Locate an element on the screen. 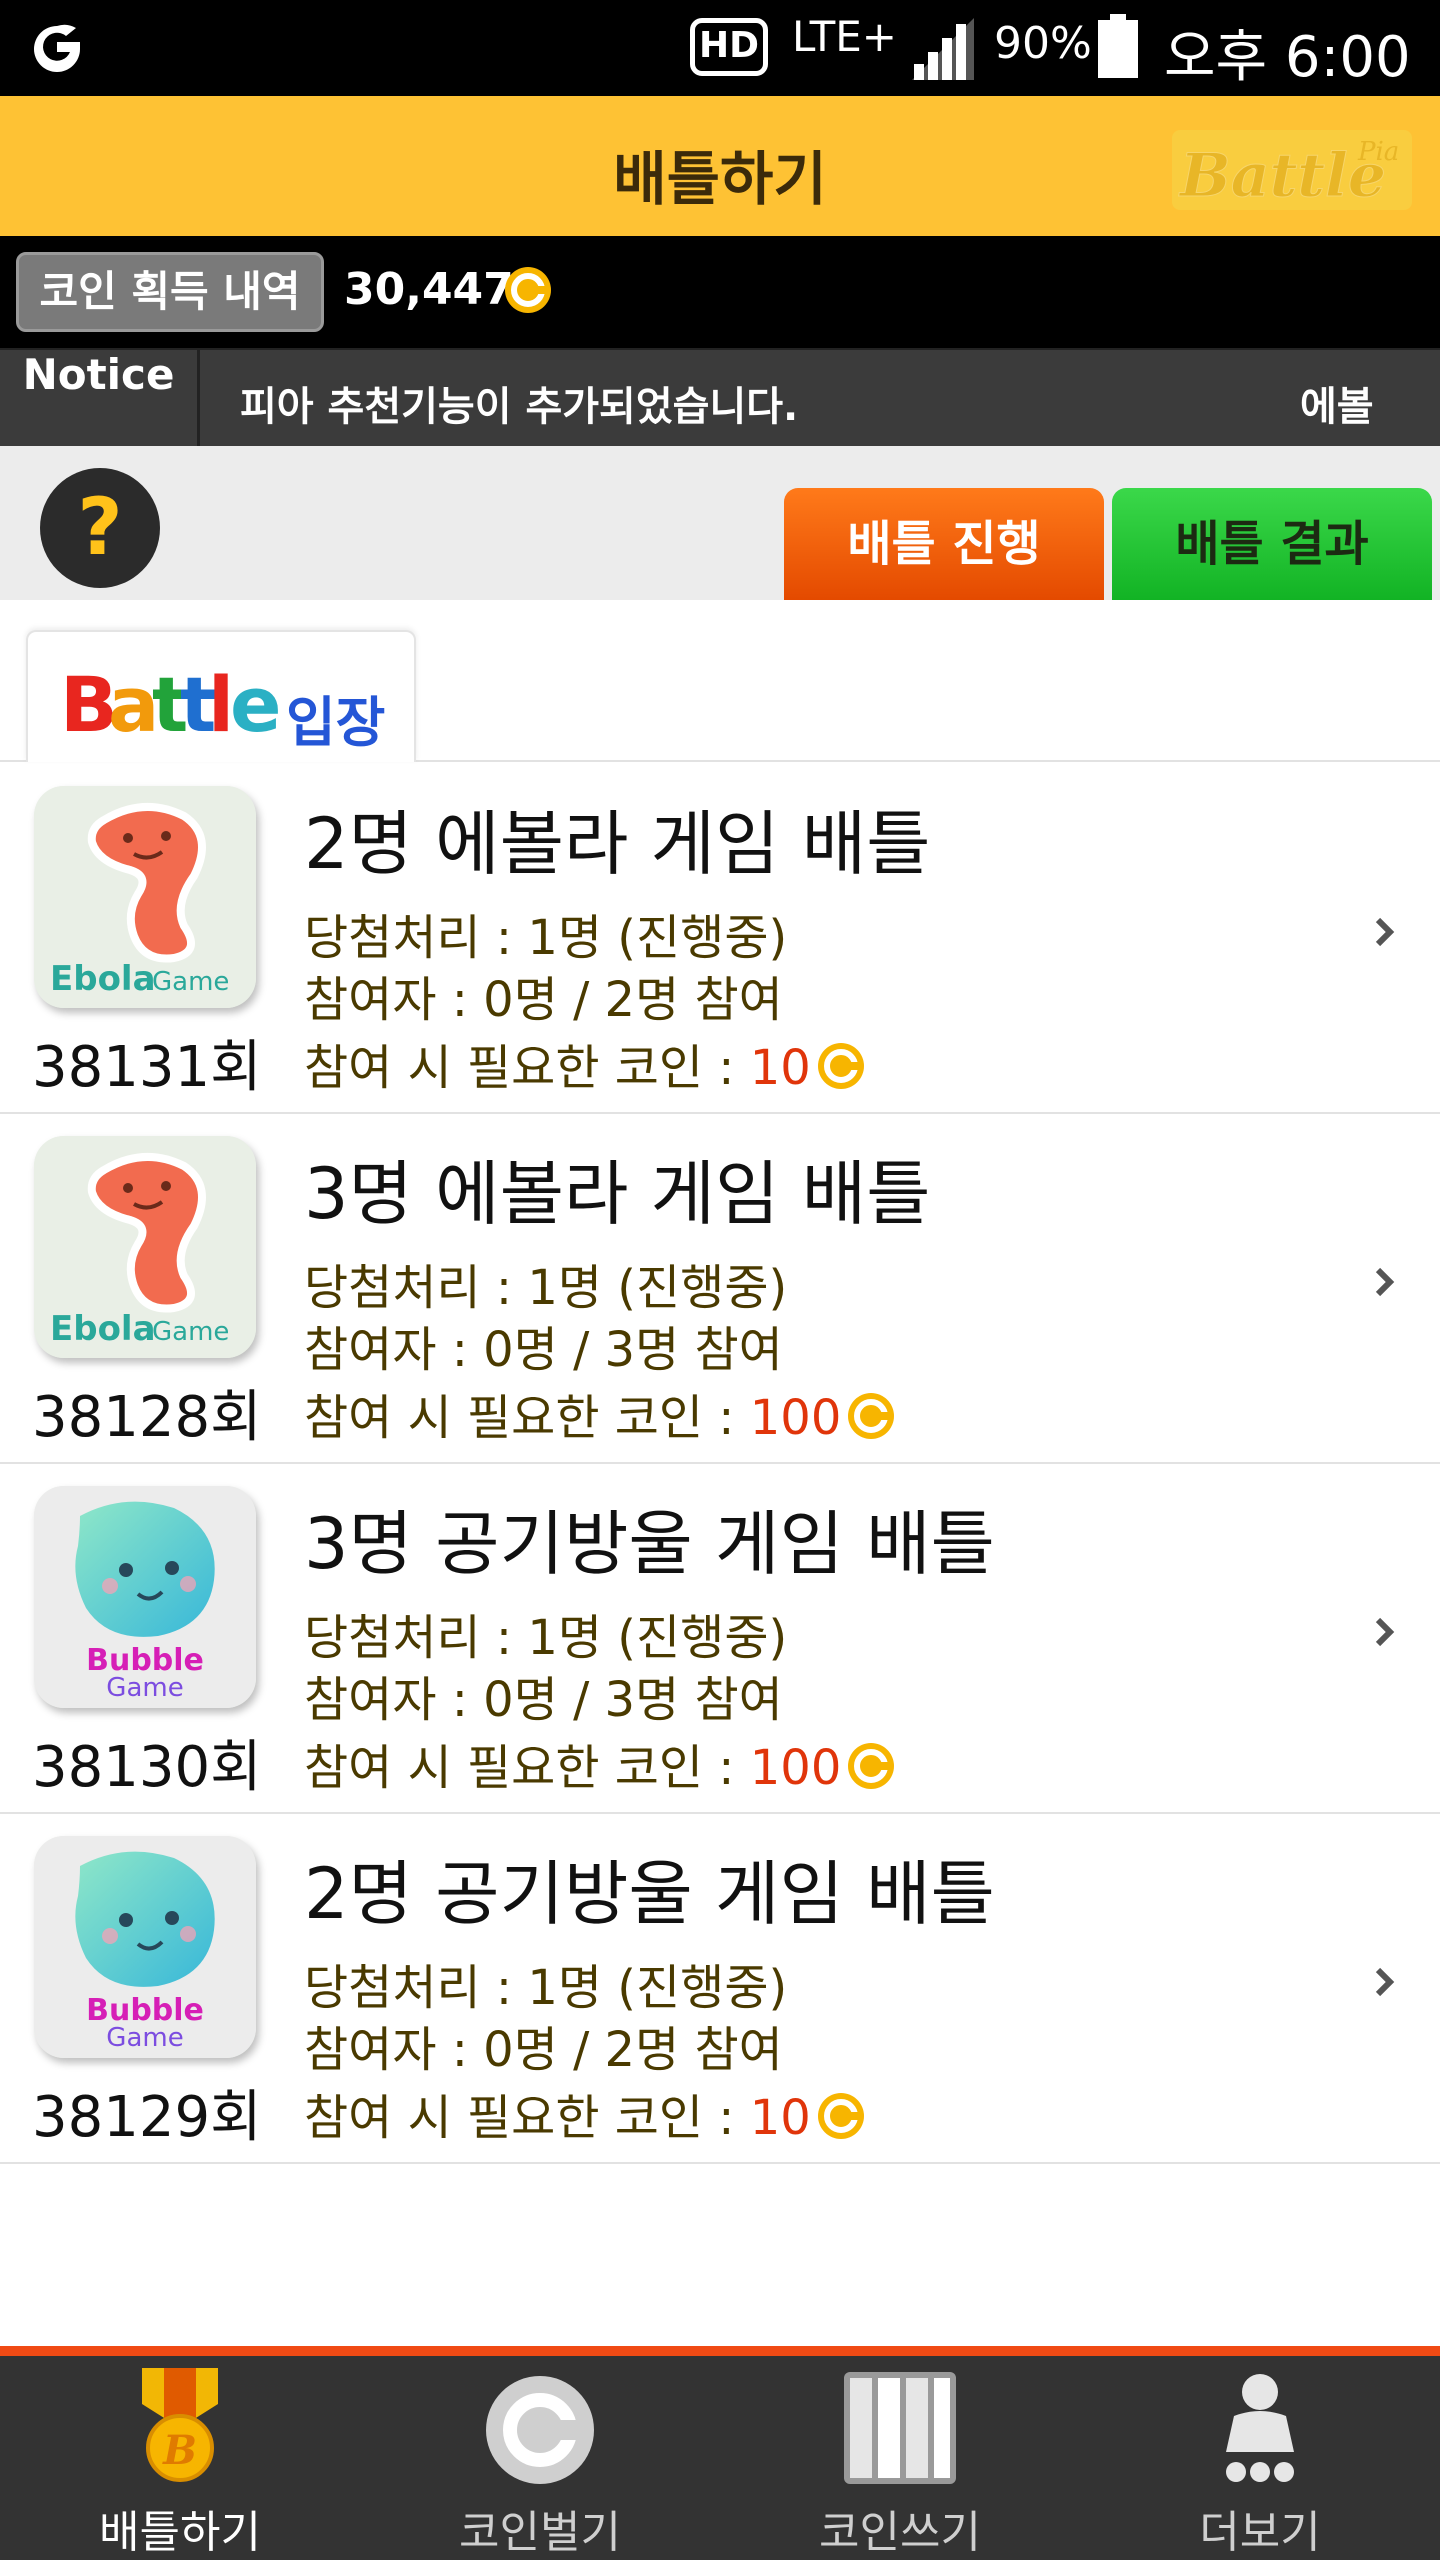  nav-item-earn-coins: 코인벌기 is located at coordinates (540, 2458).